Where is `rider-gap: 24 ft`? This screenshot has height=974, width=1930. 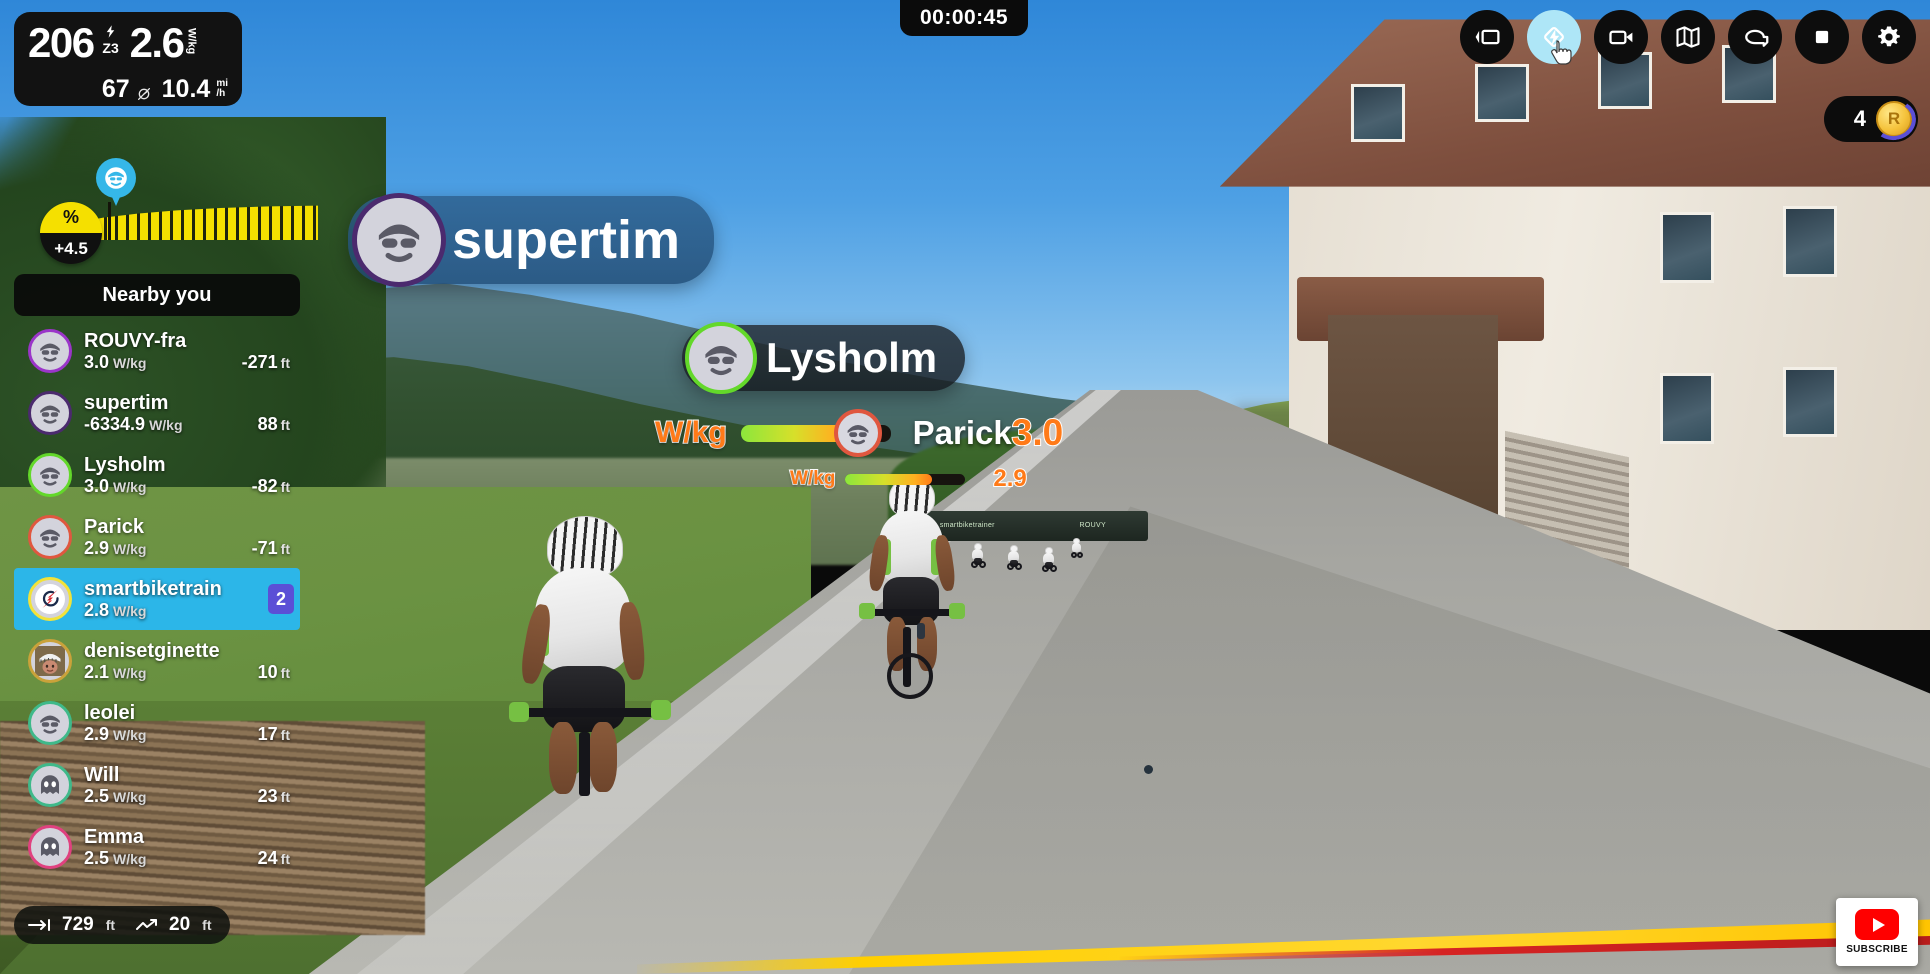
rider-gap: 24 ft is located at coordinates (274, 858).